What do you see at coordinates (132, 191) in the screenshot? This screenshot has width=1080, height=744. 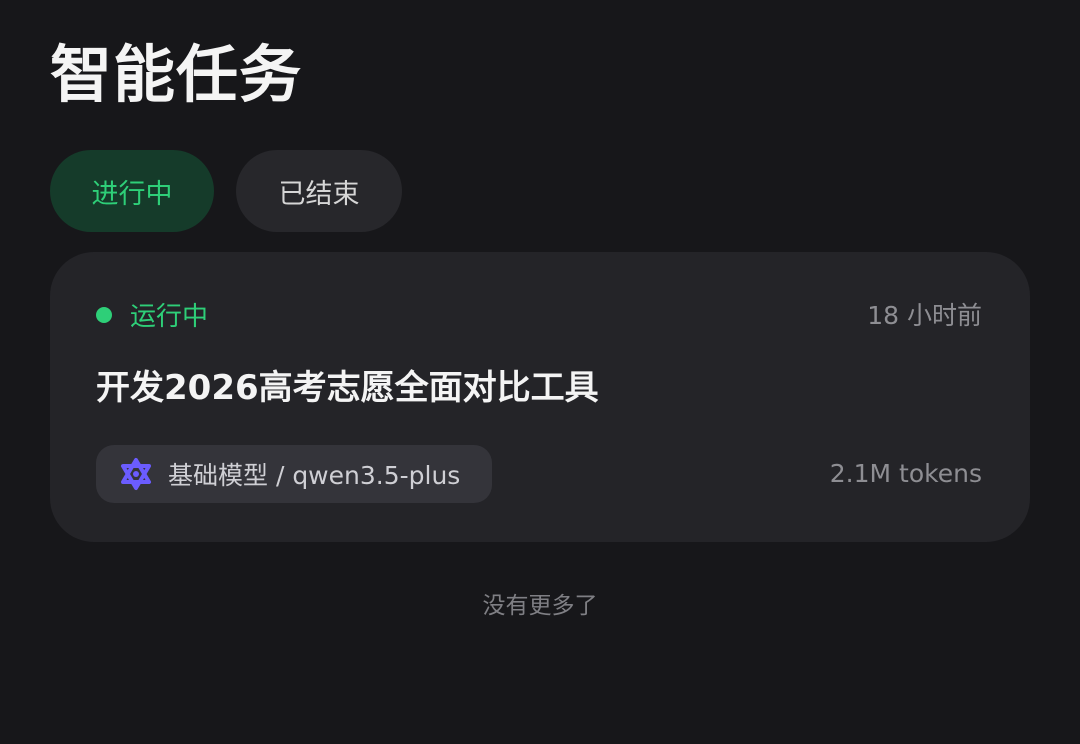 I see `tab-in-progress: 进行中` at bounding box center [132, 191].